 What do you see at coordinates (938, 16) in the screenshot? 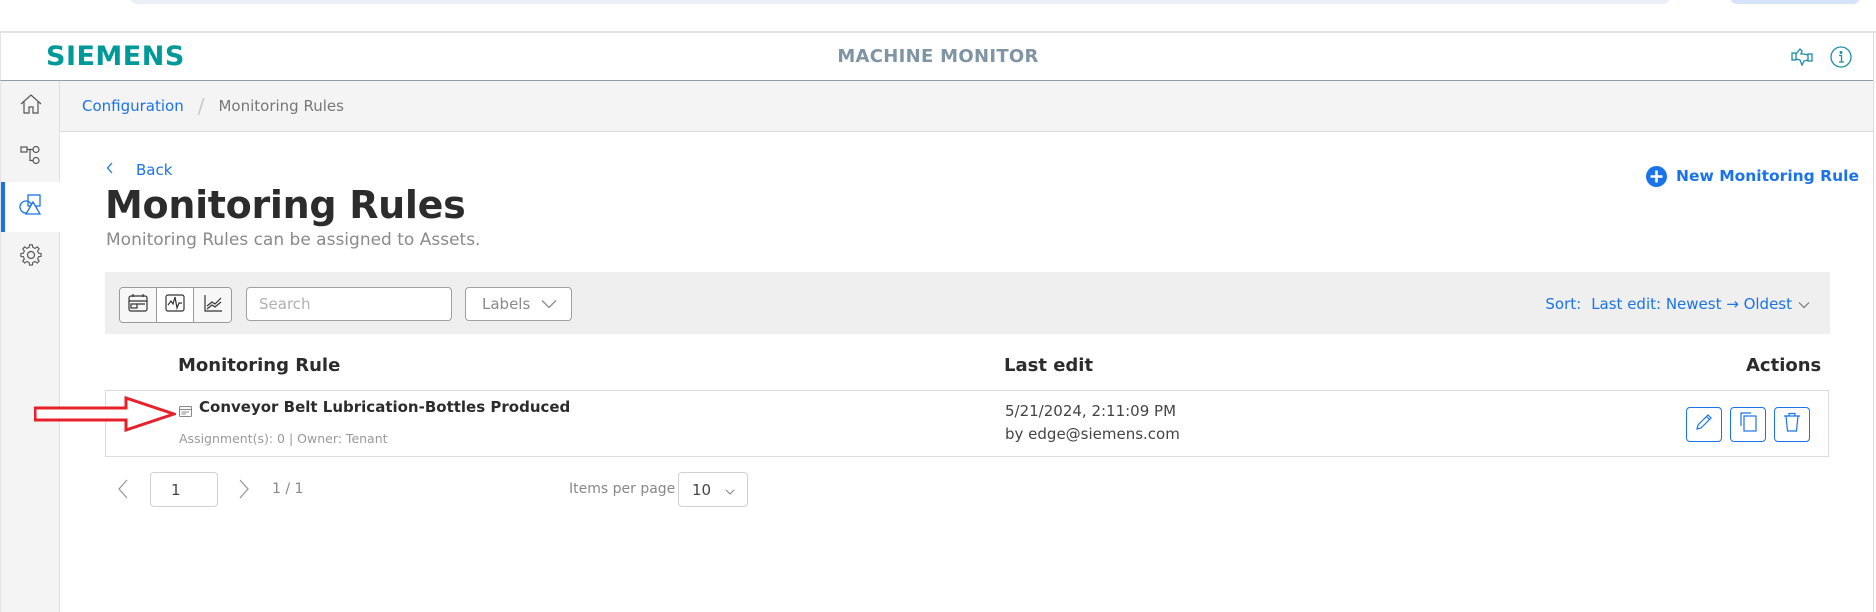
I see `browser-top-strip` at bounding box center [938, 16].